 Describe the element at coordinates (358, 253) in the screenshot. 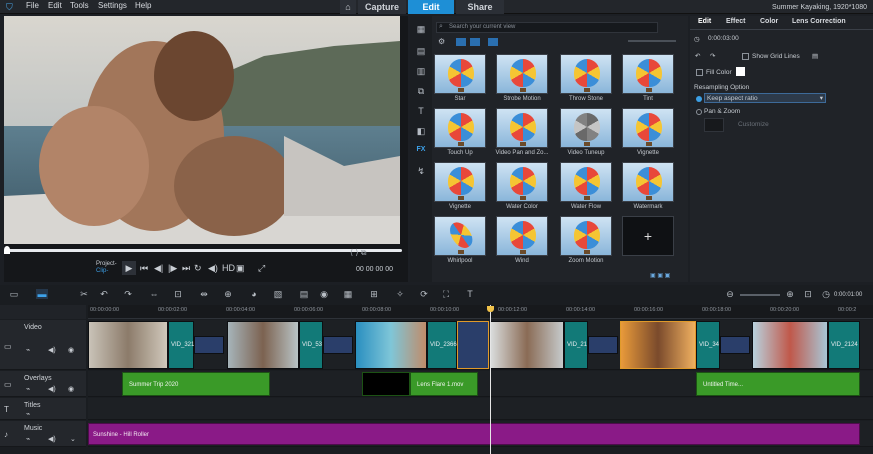

I see `trim-markers: ⟨ ⟩ ⧉` at that location.